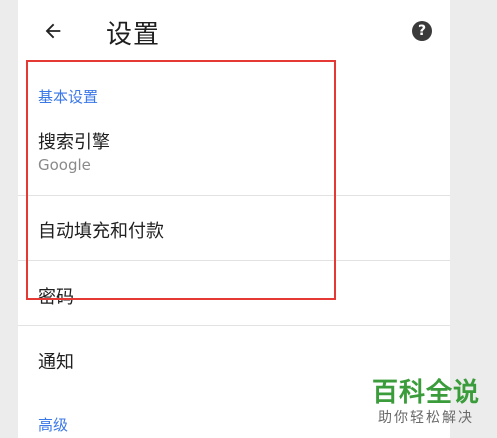 The image size is (497, 438). Describe the element at coordinates (64, 165) in the screenshot. I see `search-engine-value: Google` at that location.